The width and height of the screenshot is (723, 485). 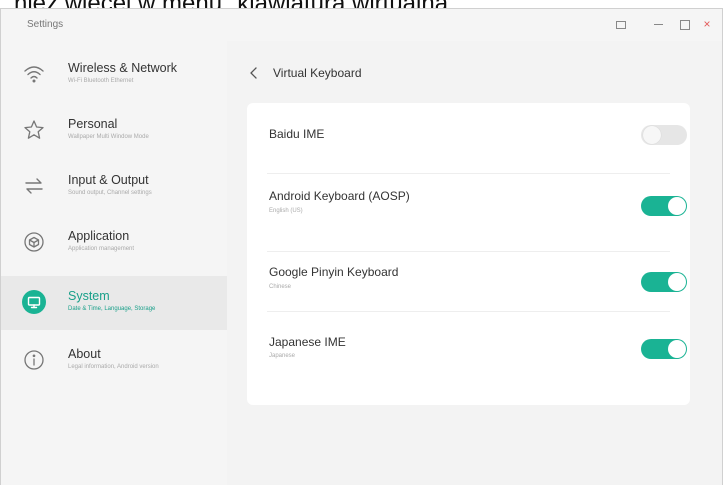 I want to click on keyboard-language: Japanese, so click(x=282, y=356).